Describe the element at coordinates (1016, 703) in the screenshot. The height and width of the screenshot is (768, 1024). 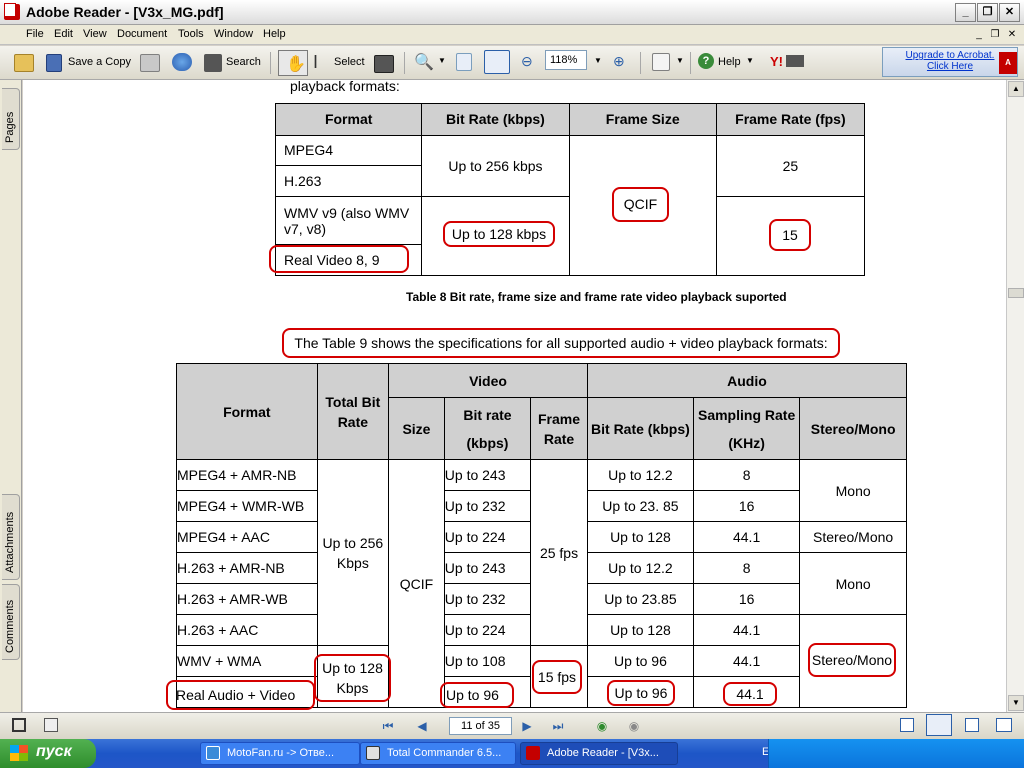
I see `scroll-down-arrow-icon: ▼` at that location.